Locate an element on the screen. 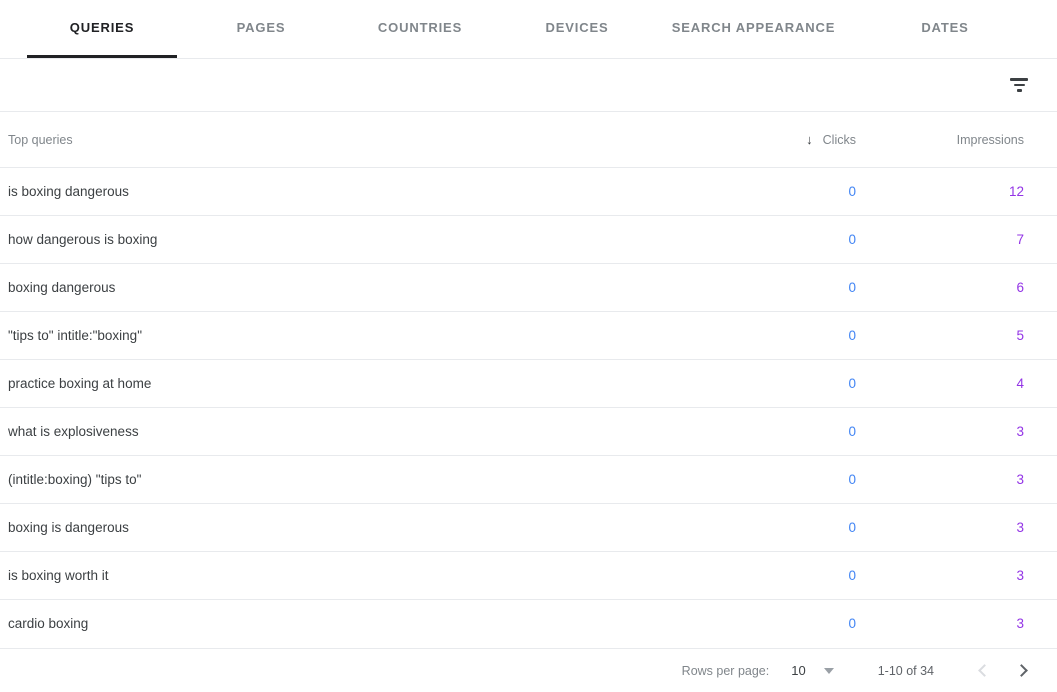  cell-query: is boxing dangerous is located at coordinates (350, 191).